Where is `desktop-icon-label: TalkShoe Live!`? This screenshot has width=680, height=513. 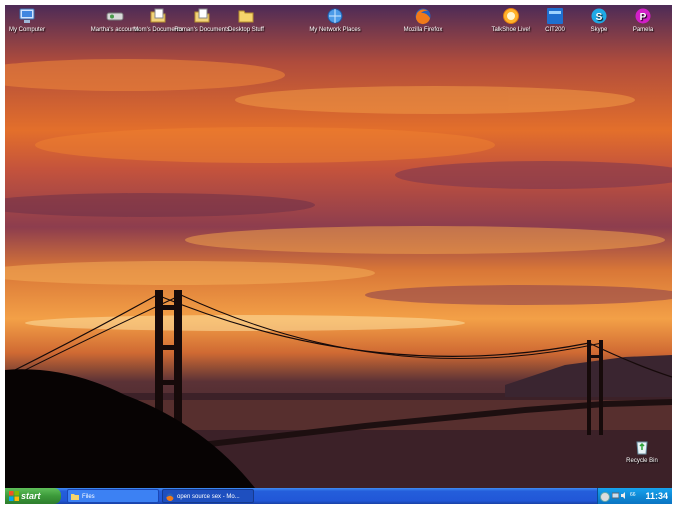
desktop-icon-label: TalkShoe Live! is located at coordinates (511, 30).